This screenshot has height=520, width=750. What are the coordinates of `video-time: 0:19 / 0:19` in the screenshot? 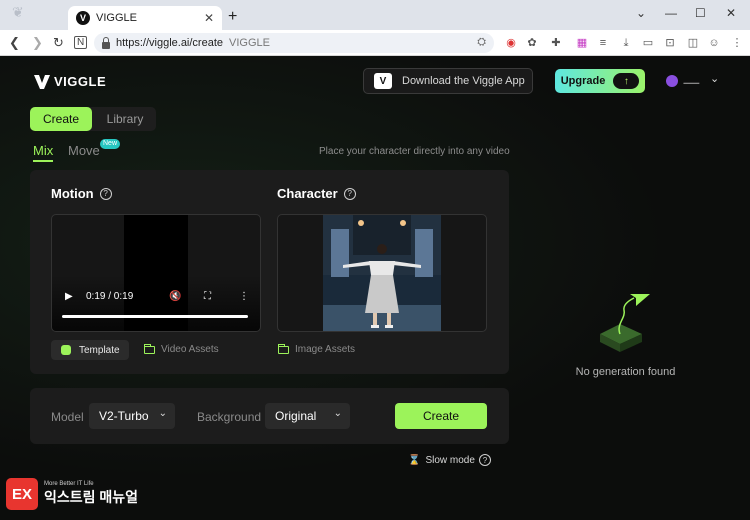 It's located at (110, 296).